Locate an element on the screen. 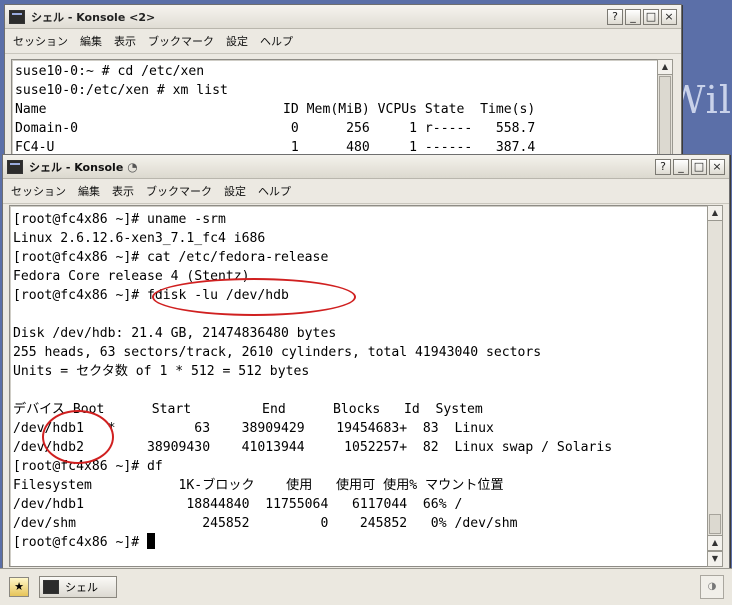 The height and width of the screenshot is (605, 732). scroll-down-arrow-icon: ▼ is located at coordinates (715, 558).